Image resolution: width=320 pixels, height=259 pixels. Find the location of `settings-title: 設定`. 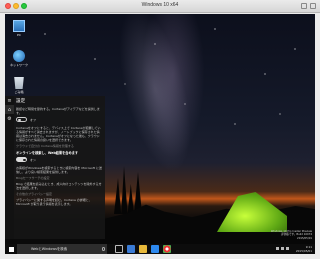

settings-title: 設定 is located at coordinates (21, 101).